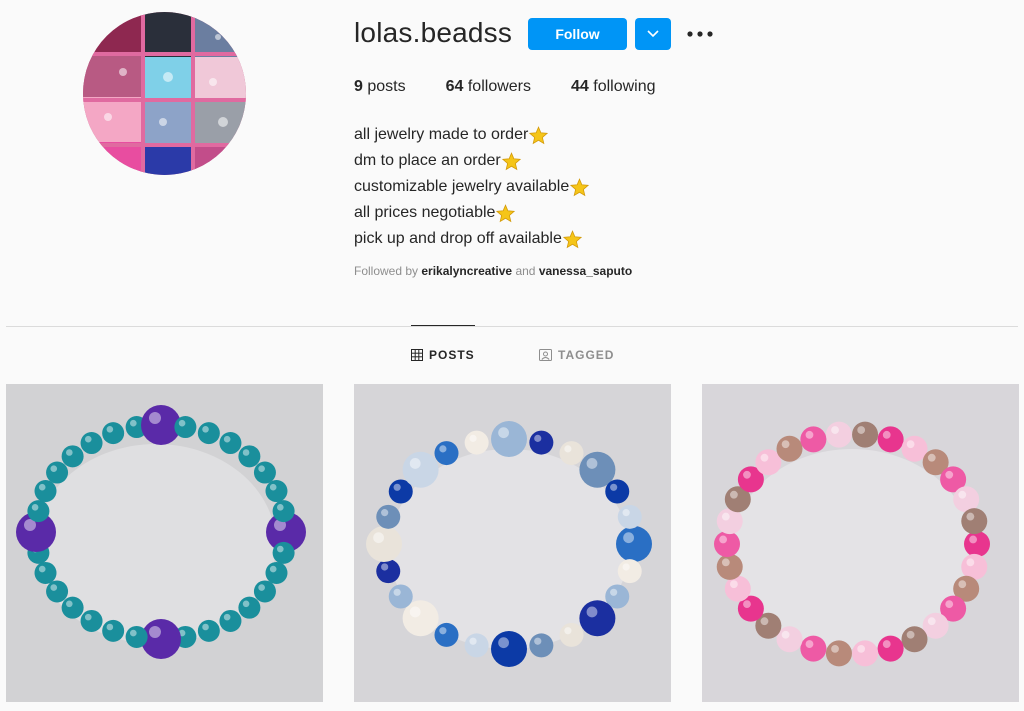  I want to click on more-options-icon, so click(700, 34).